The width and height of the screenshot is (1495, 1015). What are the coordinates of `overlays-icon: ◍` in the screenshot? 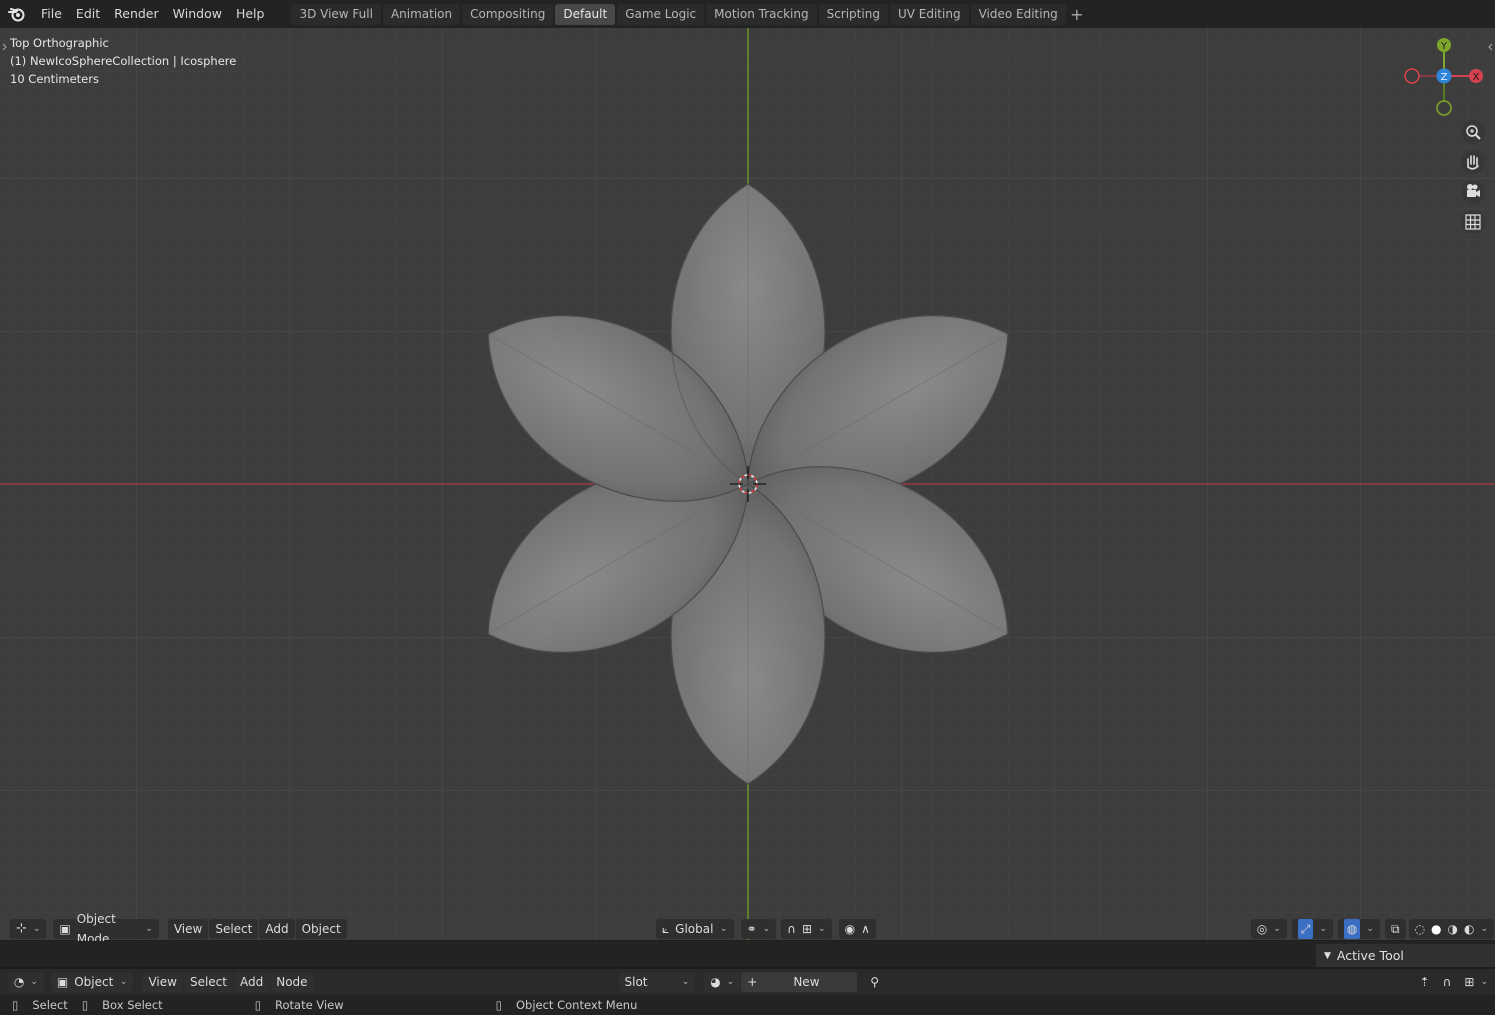 It's located at (1352, 929).